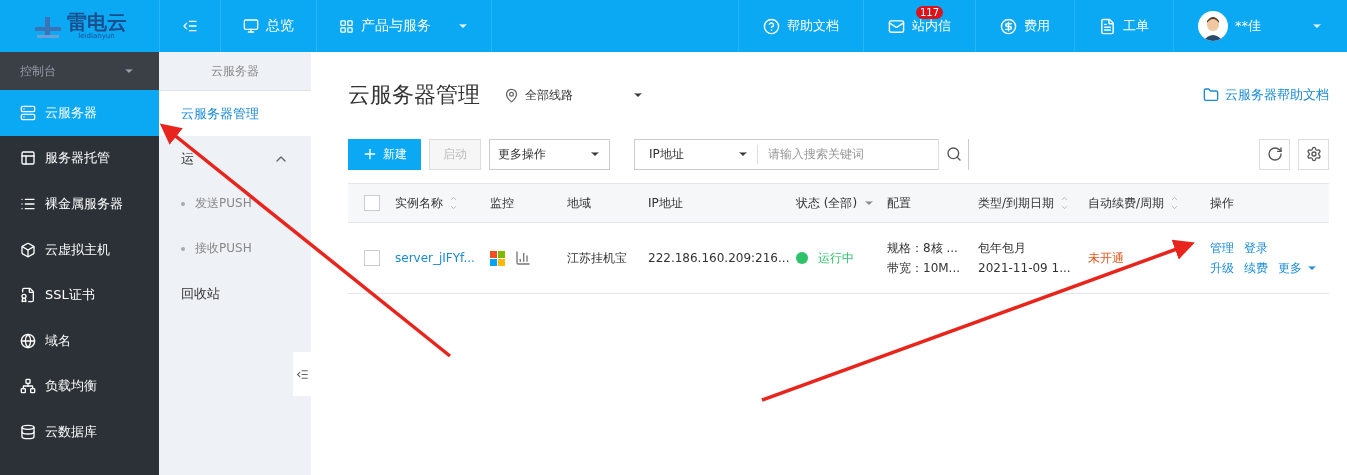  What do you see at coordinates (346, 26) in the screenshot?
I see `grid-icon` at bounding box center [346, 26].